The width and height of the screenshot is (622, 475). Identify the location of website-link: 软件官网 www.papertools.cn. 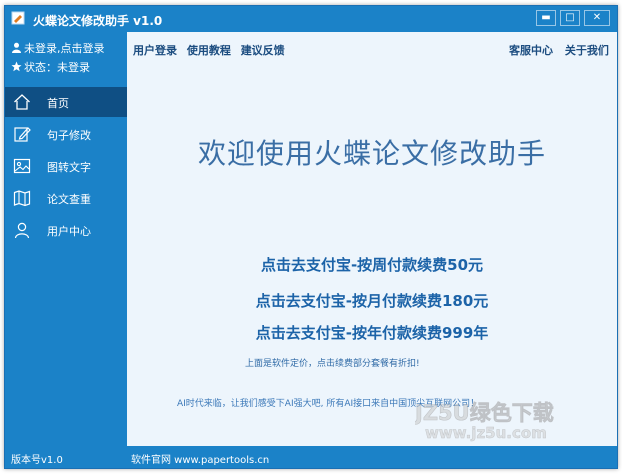
(200, 458).